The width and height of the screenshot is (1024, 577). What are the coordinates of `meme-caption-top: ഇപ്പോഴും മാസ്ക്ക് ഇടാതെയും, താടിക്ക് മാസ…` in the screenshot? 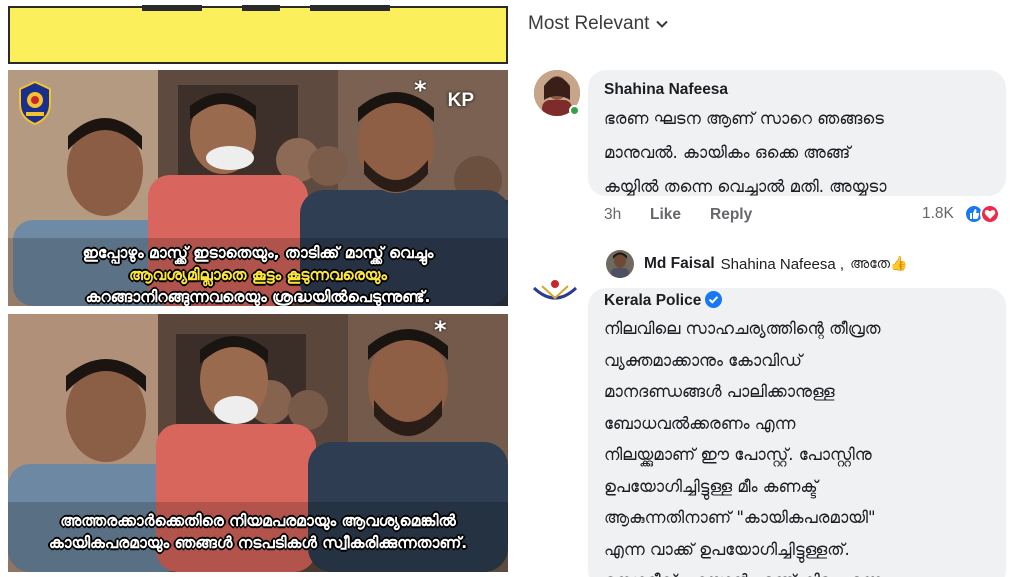 It's located at (258, 274).